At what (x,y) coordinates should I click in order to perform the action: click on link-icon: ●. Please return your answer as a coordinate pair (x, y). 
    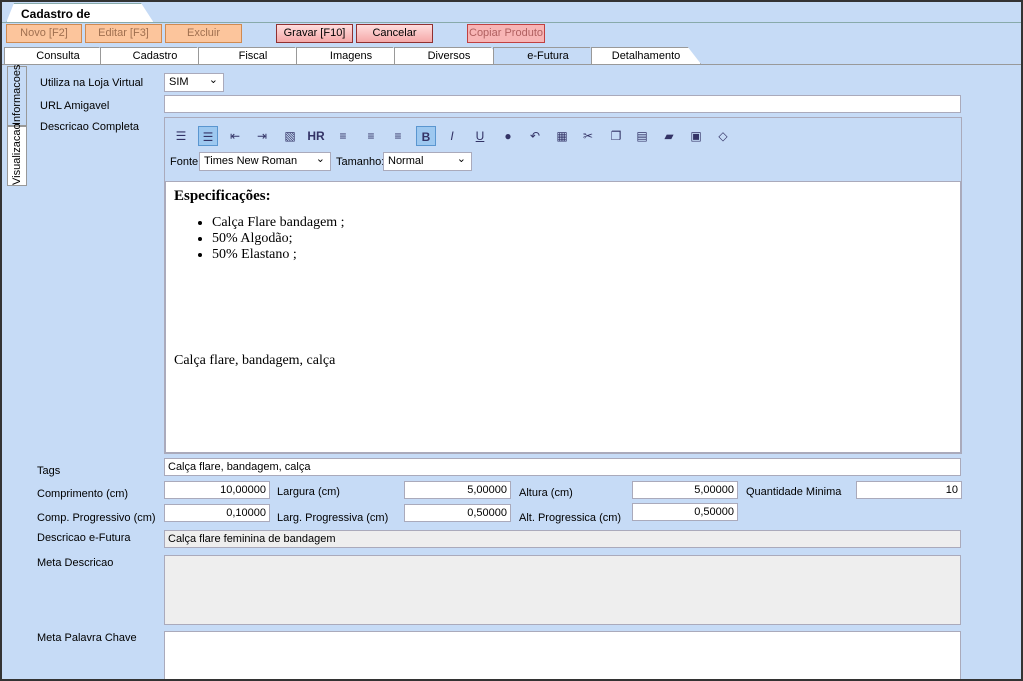
    Looking at the image, I should click on (508, 136).